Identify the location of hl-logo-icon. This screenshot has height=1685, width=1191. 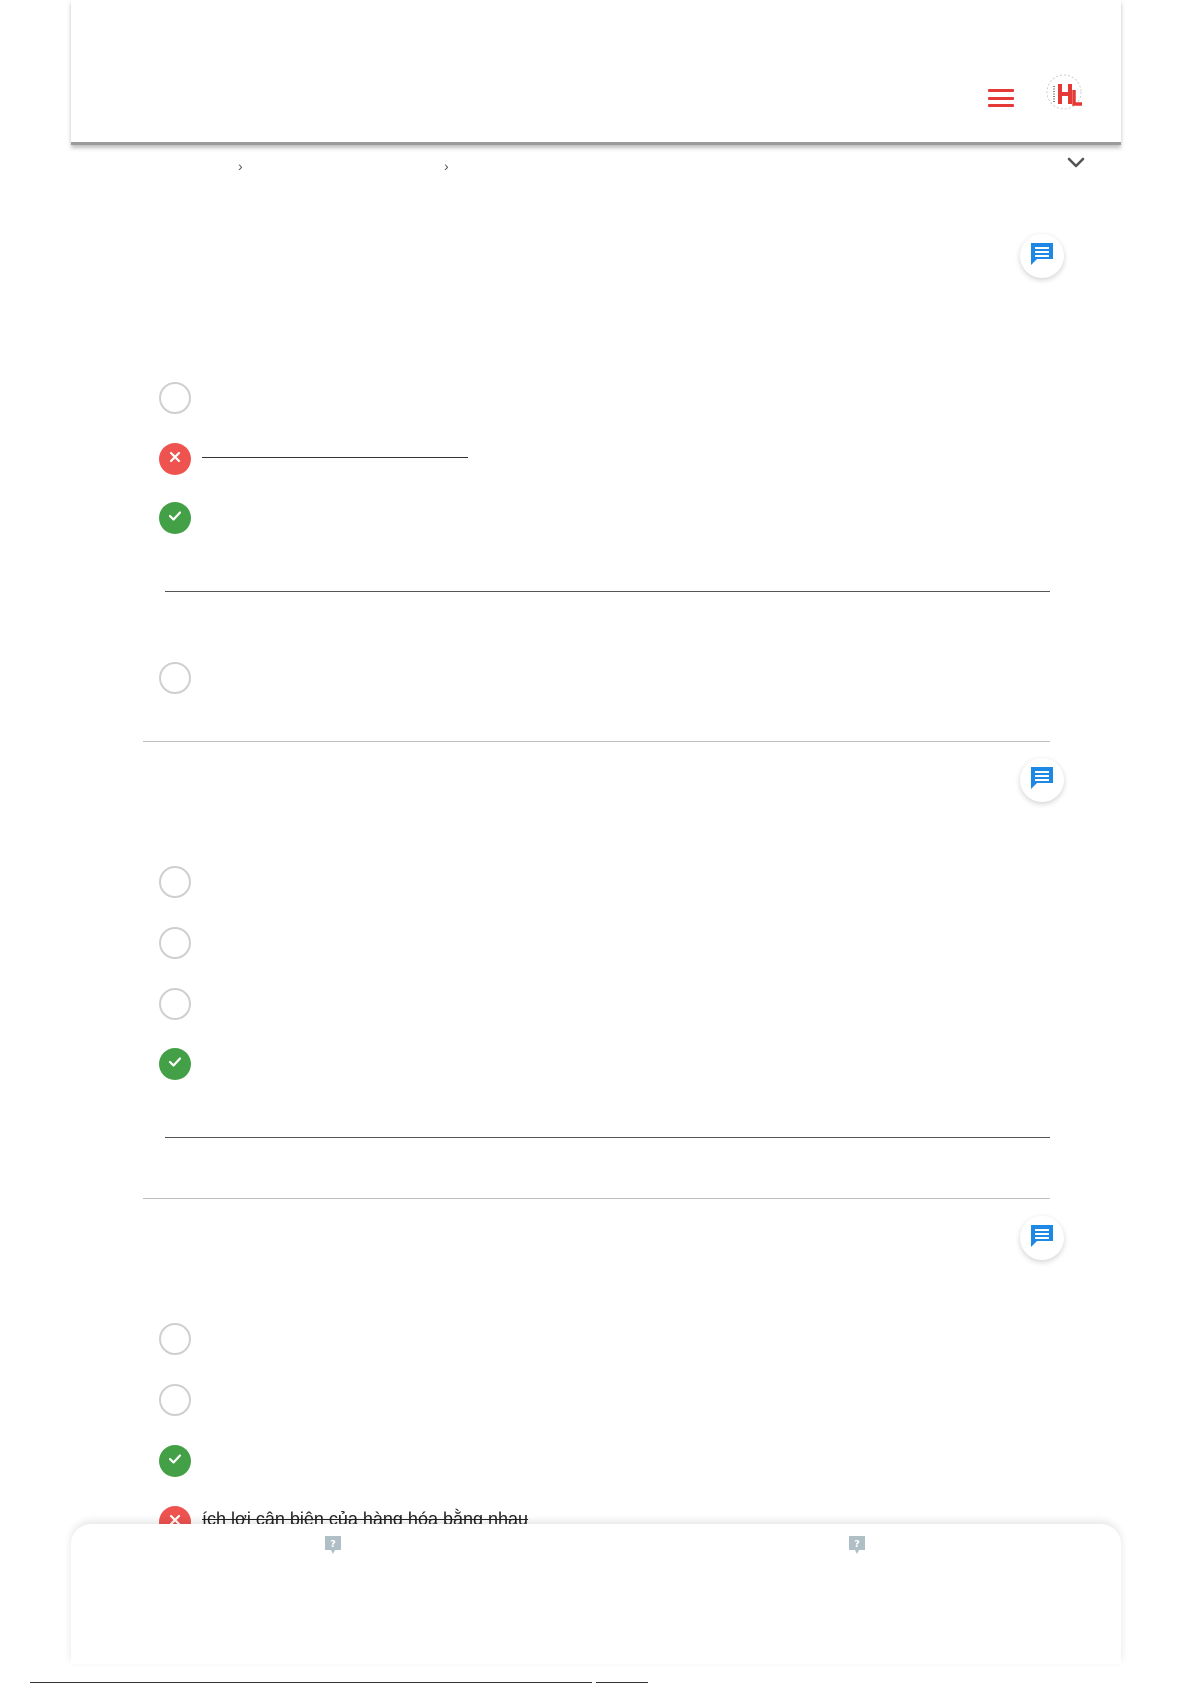
(1066, 92).